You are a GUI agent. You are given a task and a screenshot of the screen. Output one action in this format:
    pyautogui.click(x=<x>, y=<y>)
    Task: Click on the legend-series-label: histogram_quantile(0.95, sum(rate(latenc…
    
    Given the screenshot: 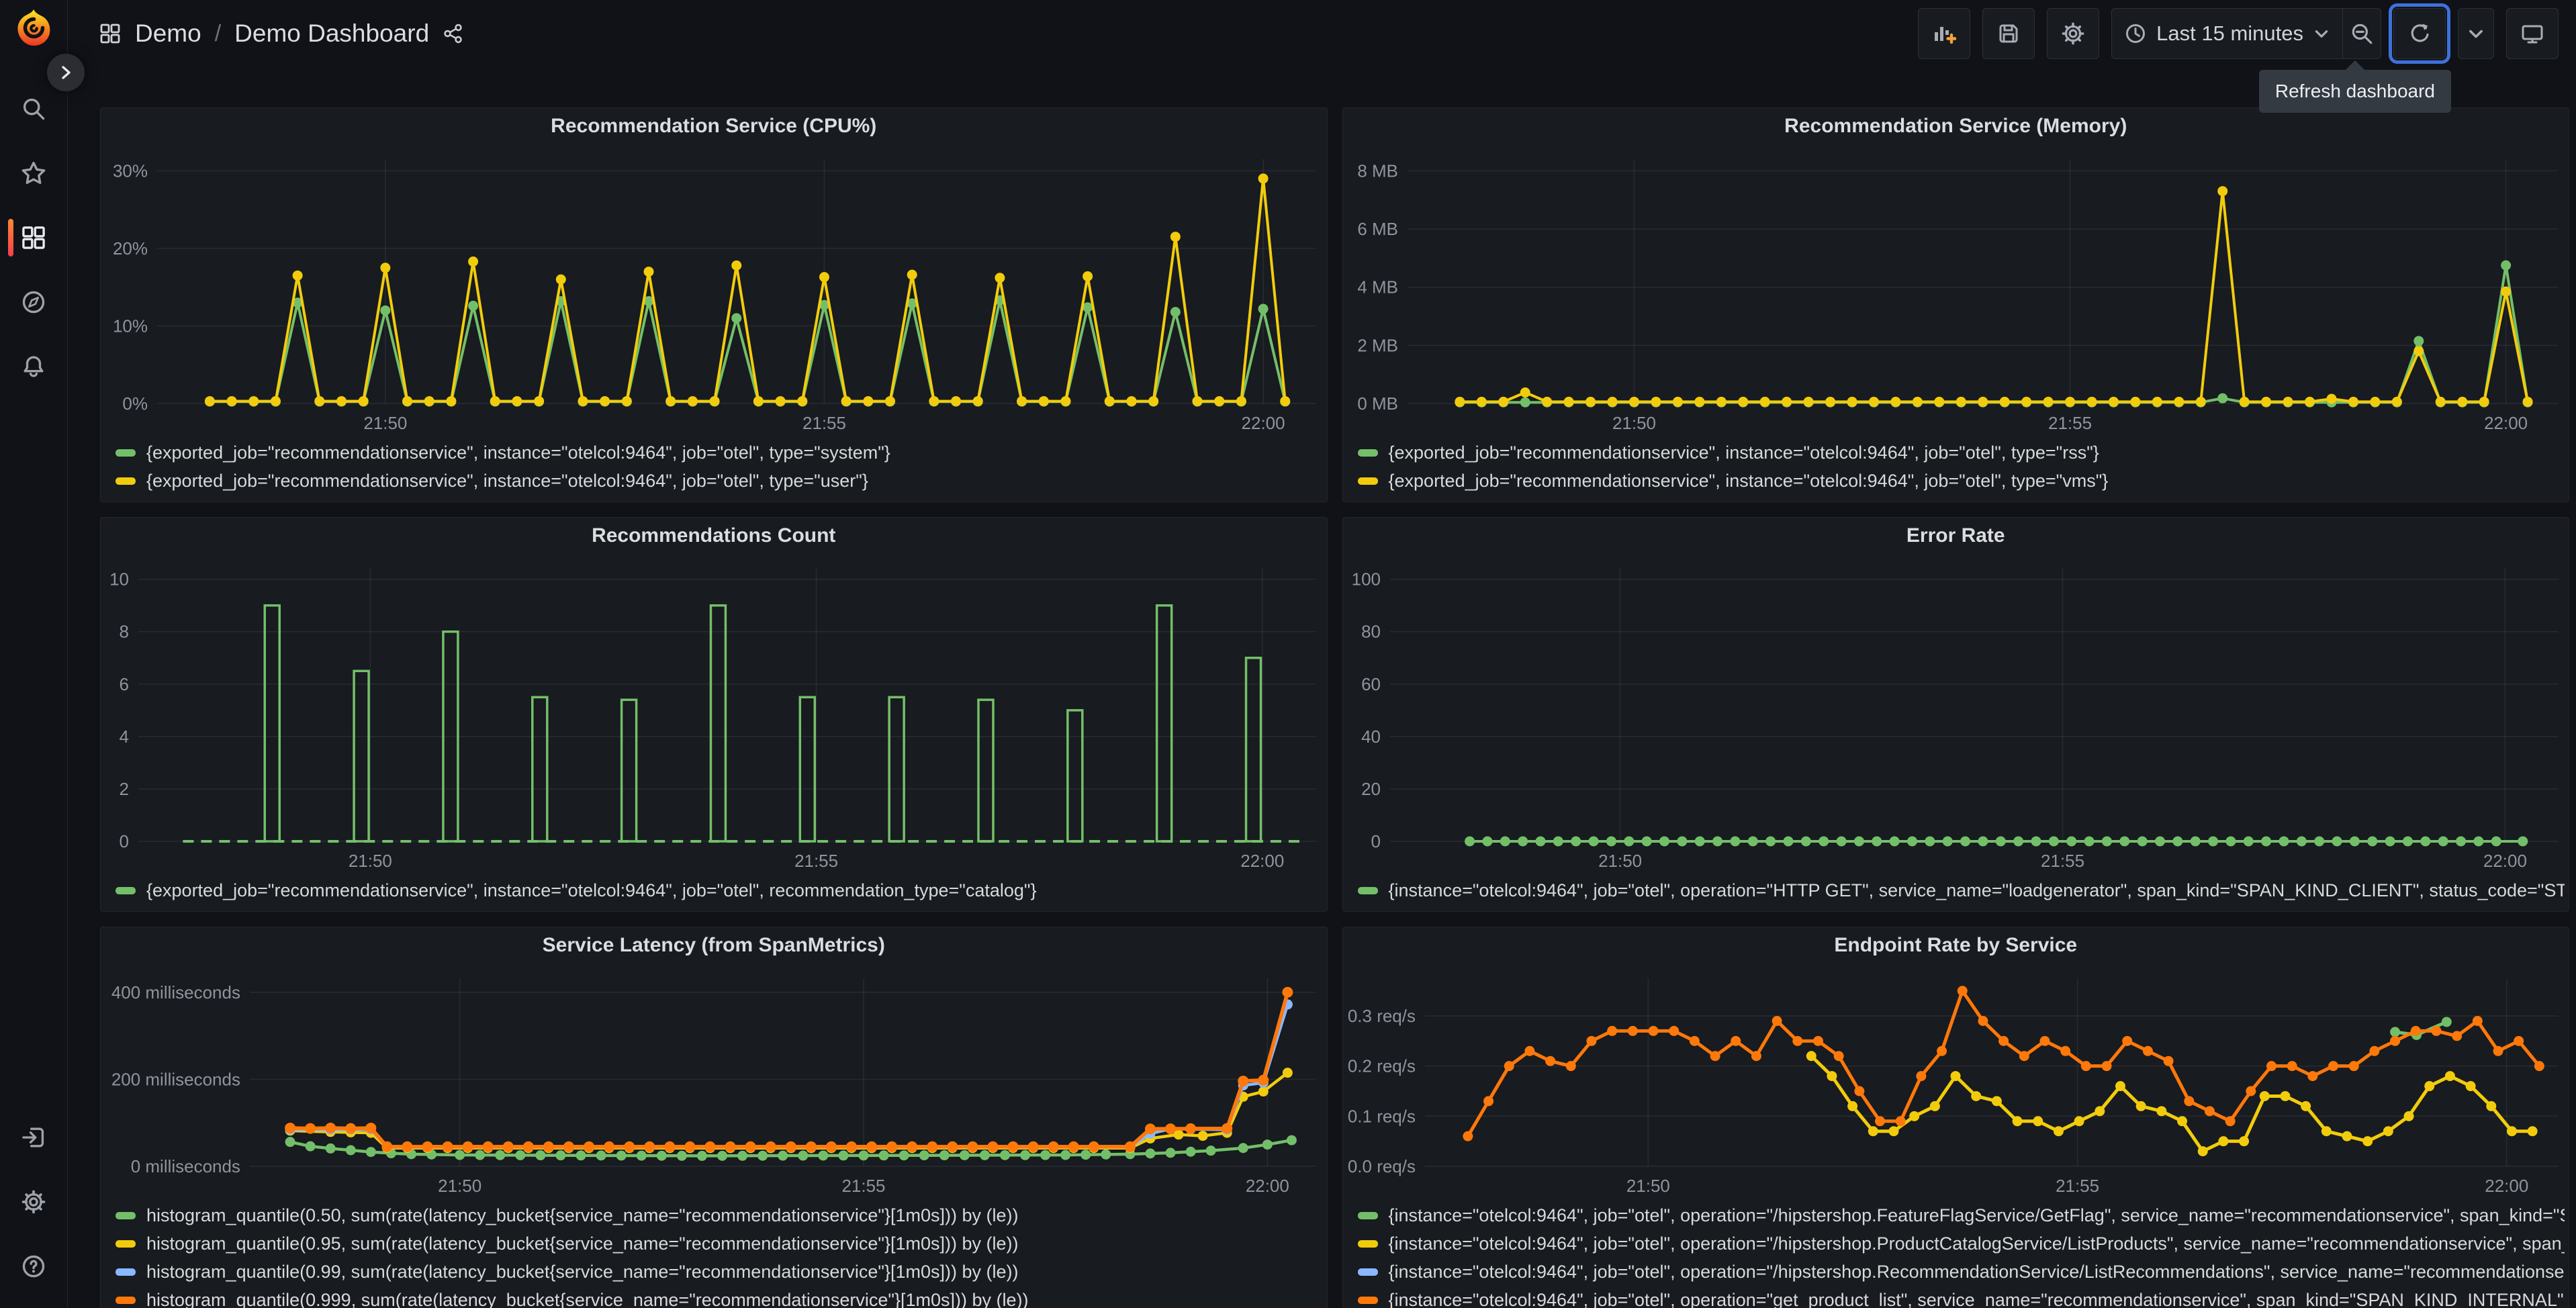 What is the action you would take?
    pyautogui.click(x=582, y=1244)
    